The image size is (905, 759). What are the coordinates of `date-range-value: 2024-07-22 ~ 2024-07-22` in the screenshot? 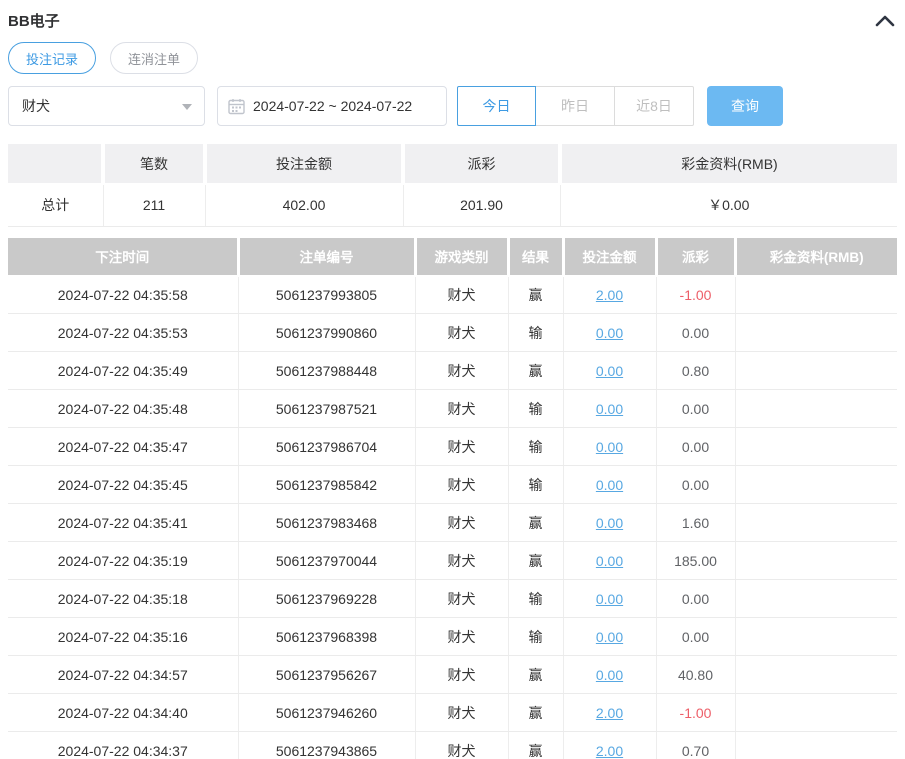 It's located at (333, 106).